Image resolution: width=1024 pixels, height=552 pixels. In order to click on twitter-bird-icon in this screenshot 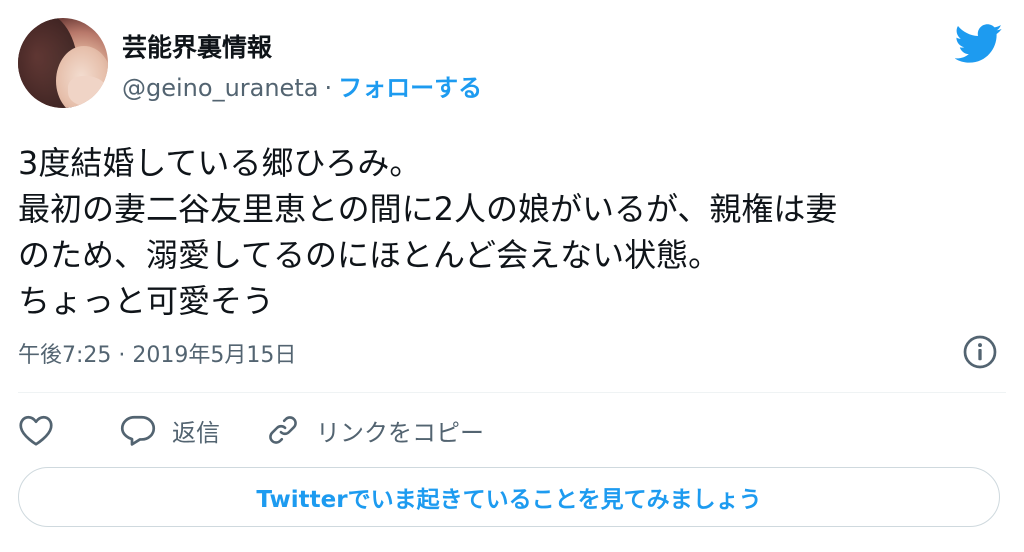, I will do `click(979, 44)`.